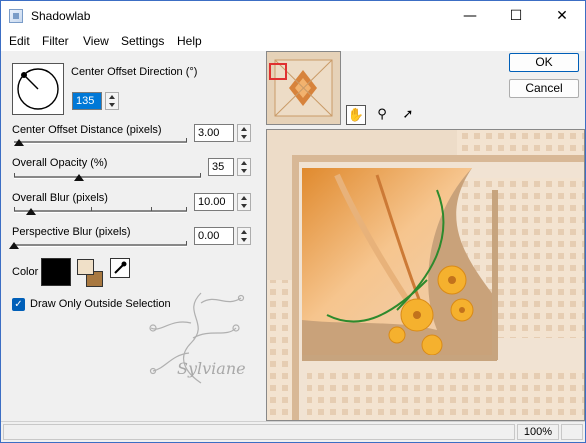 The height and width of the screenshot is (443, 586). I want to click on opacity-spinner, so click(244, 167).